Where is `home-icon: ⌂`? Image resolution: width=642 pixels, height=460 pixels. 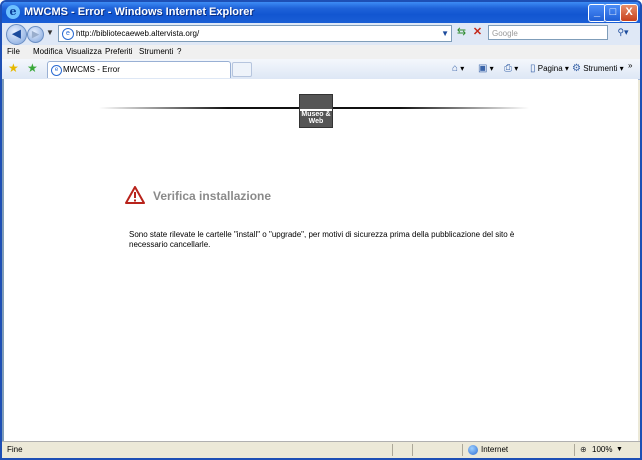 home-icon: ⌂ is located at coordinates (455, 68).